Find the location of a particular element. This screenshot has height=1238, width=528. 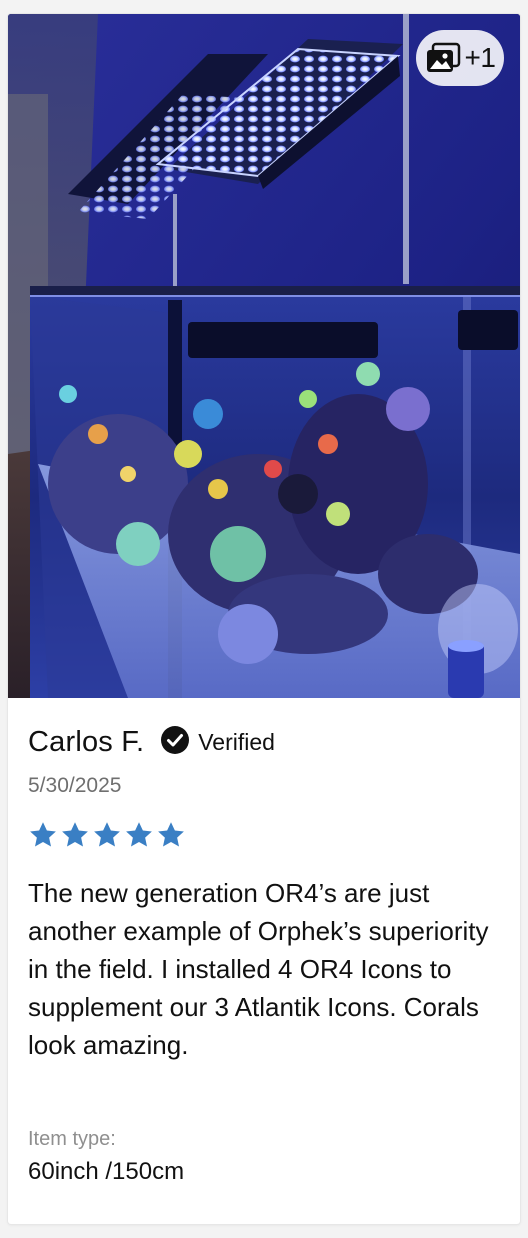

check-circle-icon is located at coordinates (175, 742).